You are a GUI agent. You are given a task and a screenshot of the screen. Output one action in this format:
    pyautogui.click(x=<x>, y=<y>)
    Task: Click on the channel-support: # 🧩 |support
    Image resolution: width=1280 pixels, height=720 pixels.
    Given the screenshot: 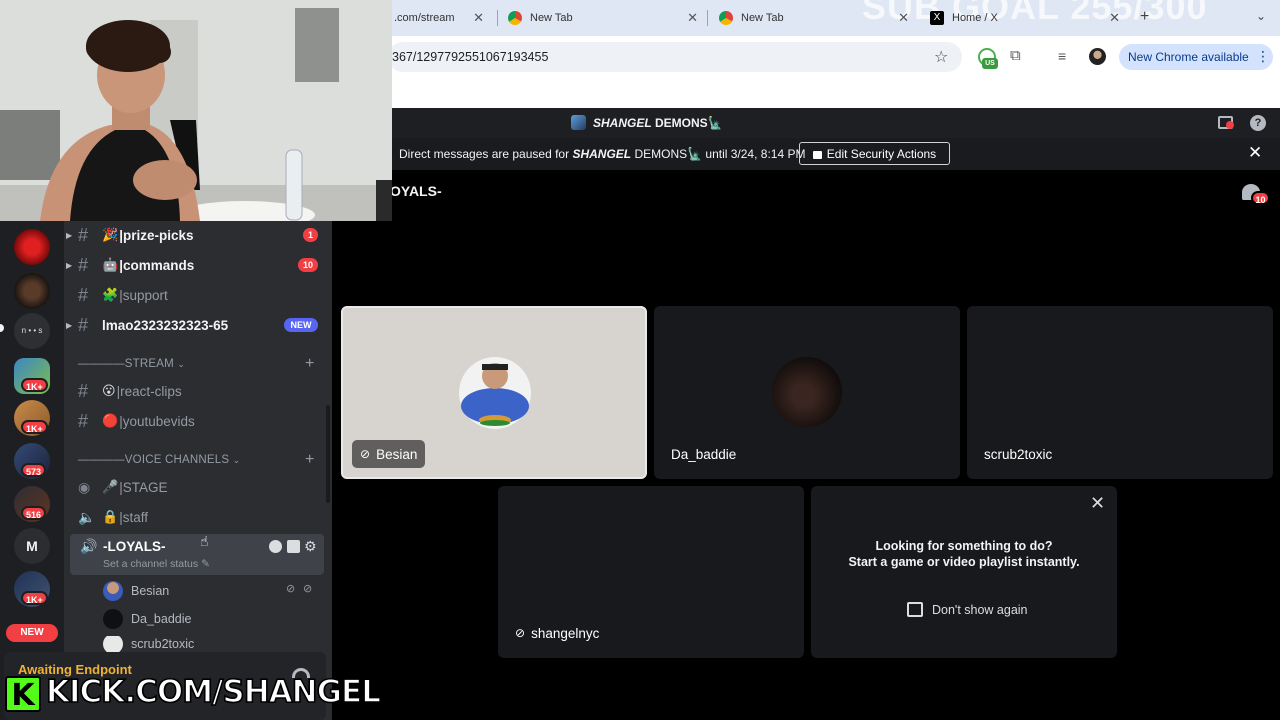 What is the action you would take?
    pyautogui.click(x=117, y=295)
    